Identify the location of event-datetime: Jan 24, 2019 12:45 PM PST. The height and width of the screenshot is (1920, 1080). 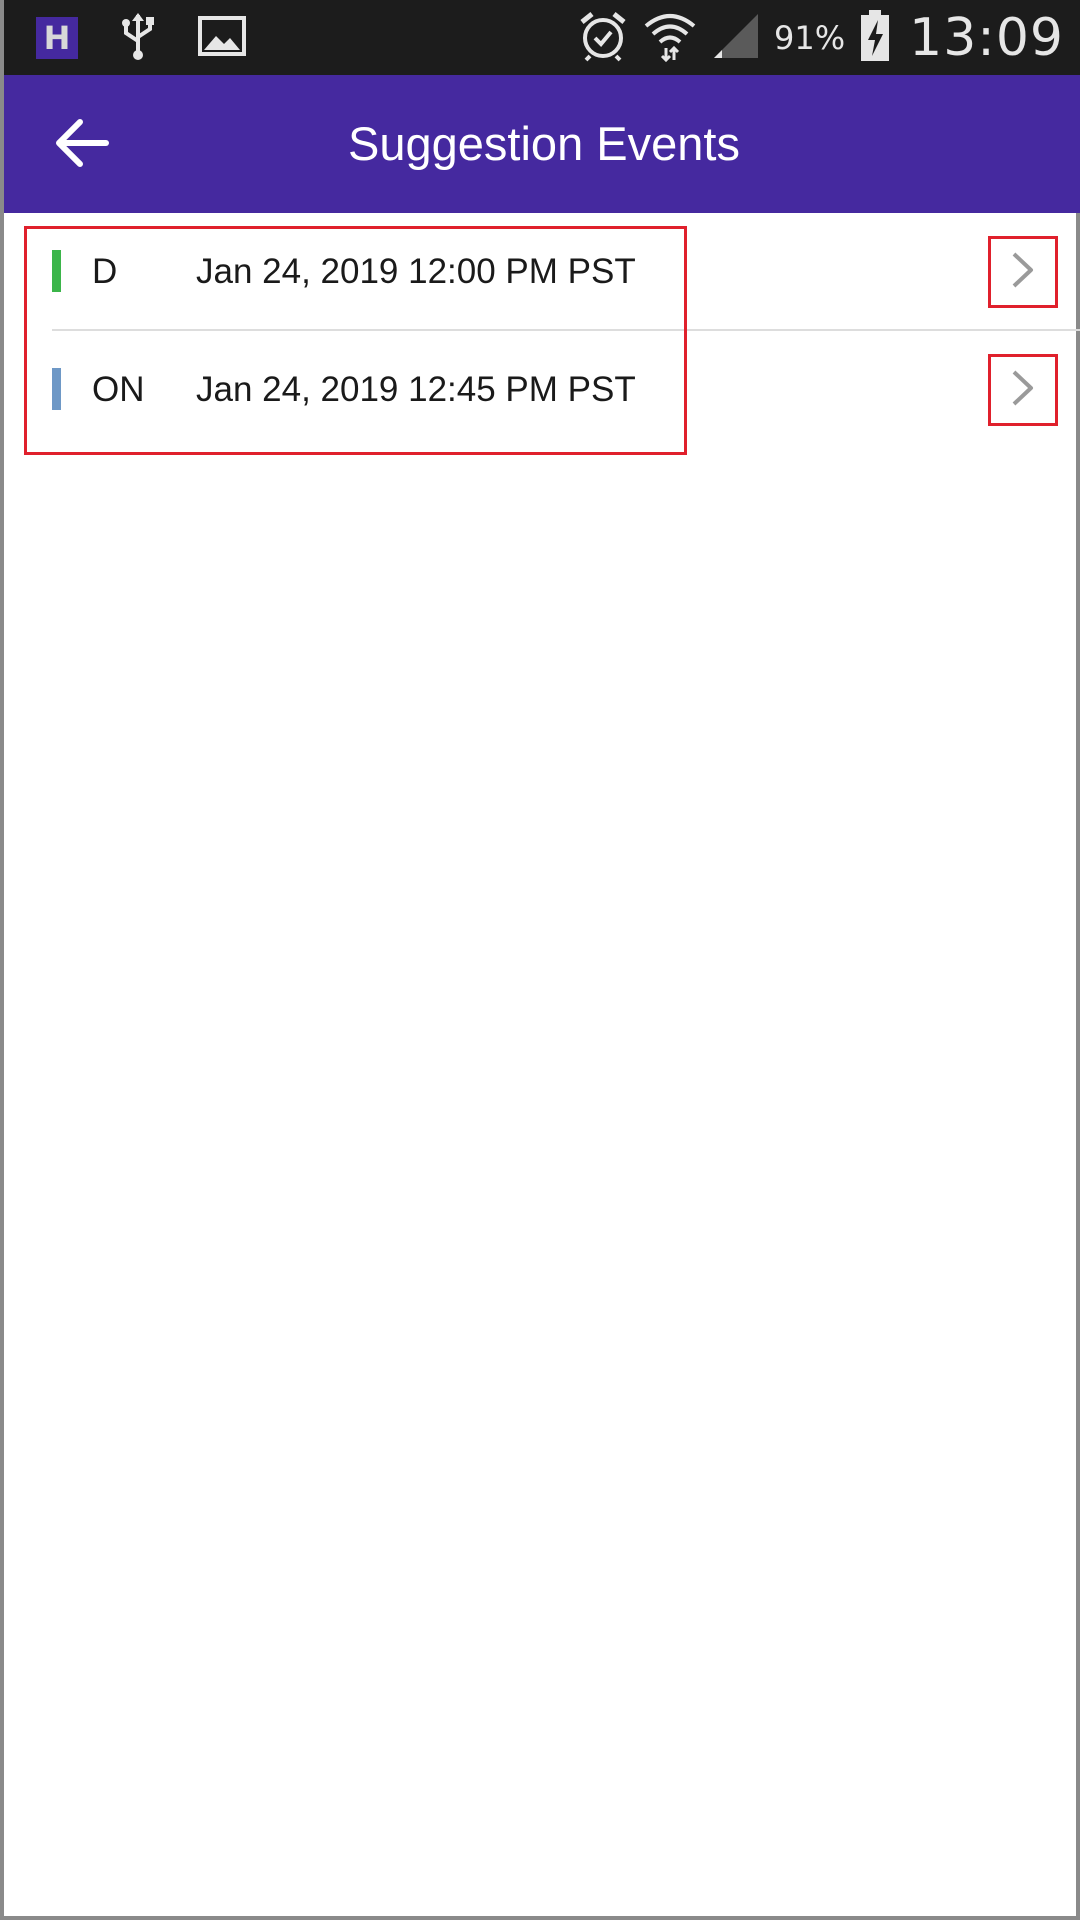
(416, 389).